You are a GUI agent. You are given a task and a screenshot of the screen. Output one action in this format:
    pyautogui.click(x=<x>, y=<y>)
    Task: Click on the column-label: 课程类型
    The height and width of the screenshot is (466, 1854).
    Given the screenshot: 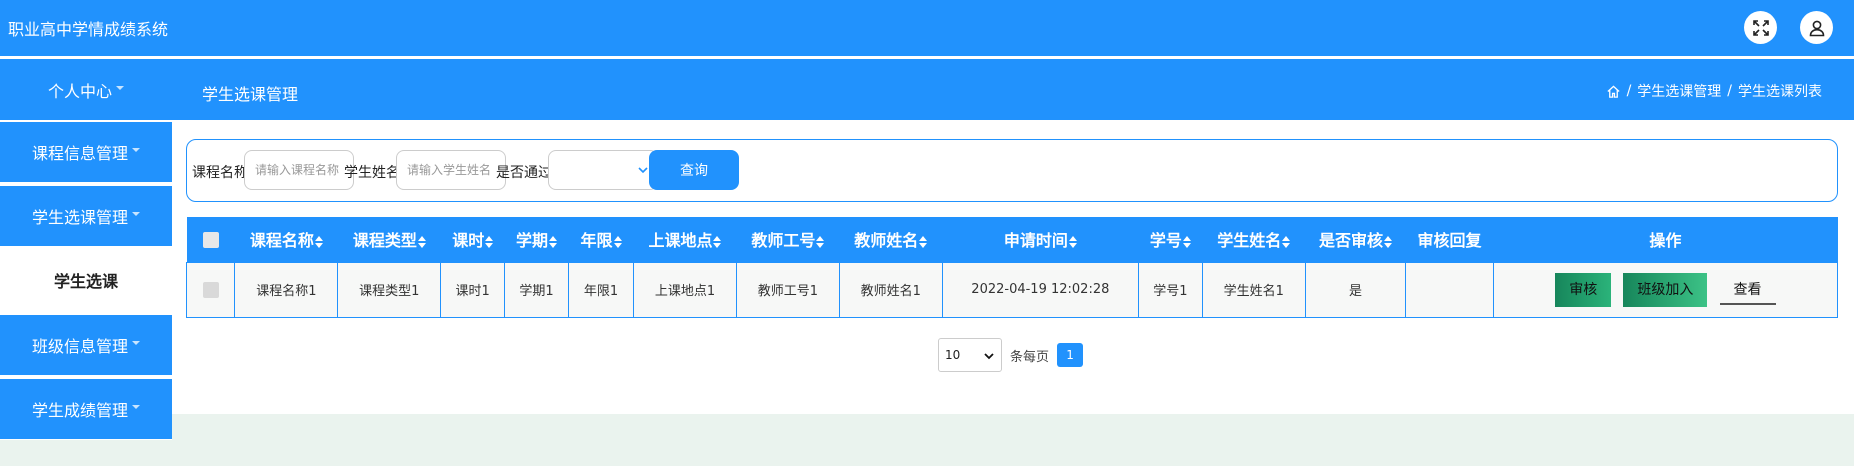 What is the action you would take?
    pyautogui.click(x=384, y=241)
    